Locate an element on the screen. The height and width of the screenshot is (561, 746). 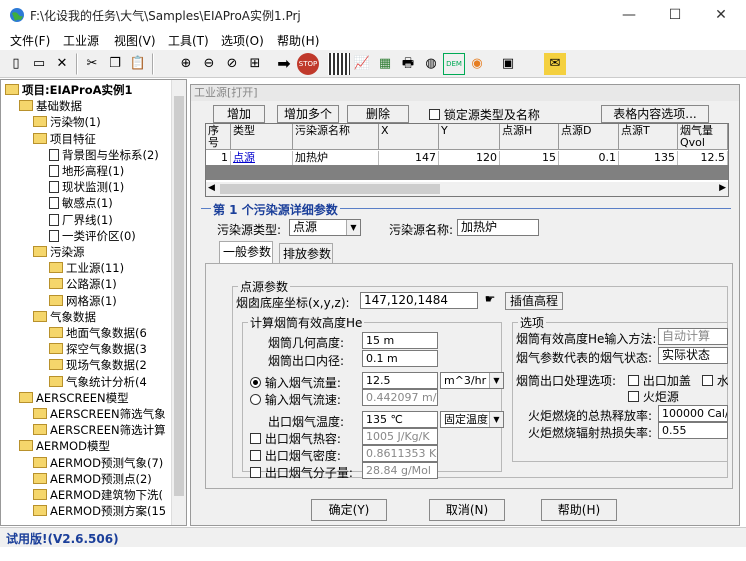
velocity-radio: 输入烟气流速: is located at coordinates (295, 399).